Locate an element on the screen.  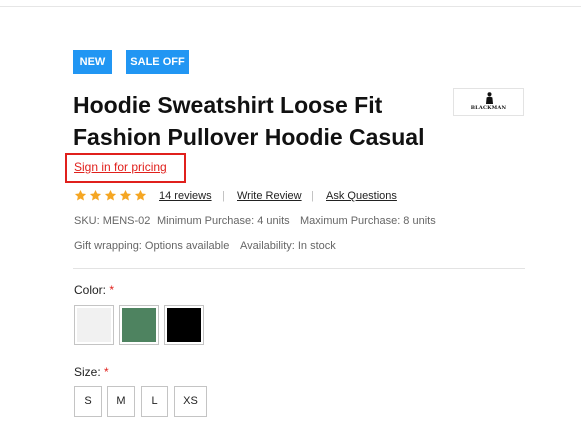
color-swatch-white is located at coordinates (94, 325).